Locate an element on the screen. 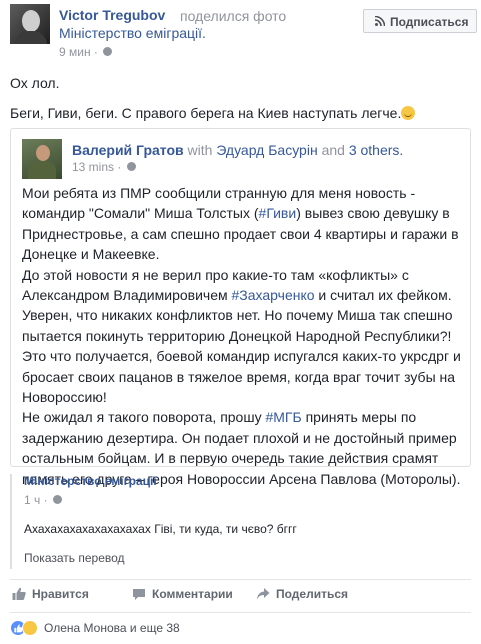 The image size is (481, 644). with-text: with is located at coordinates (200, 150).